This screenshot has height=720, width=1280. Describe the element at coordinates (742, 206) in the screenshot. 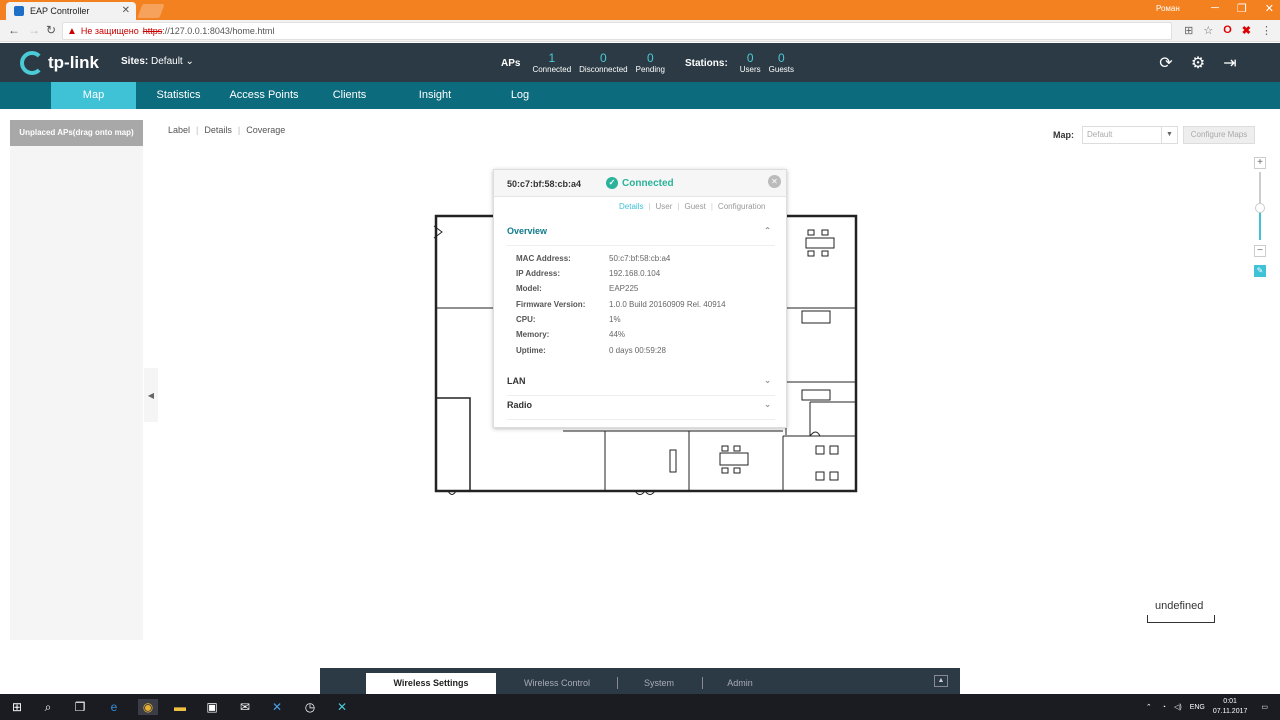

I see `tab-configuration: Configuration` at that location.